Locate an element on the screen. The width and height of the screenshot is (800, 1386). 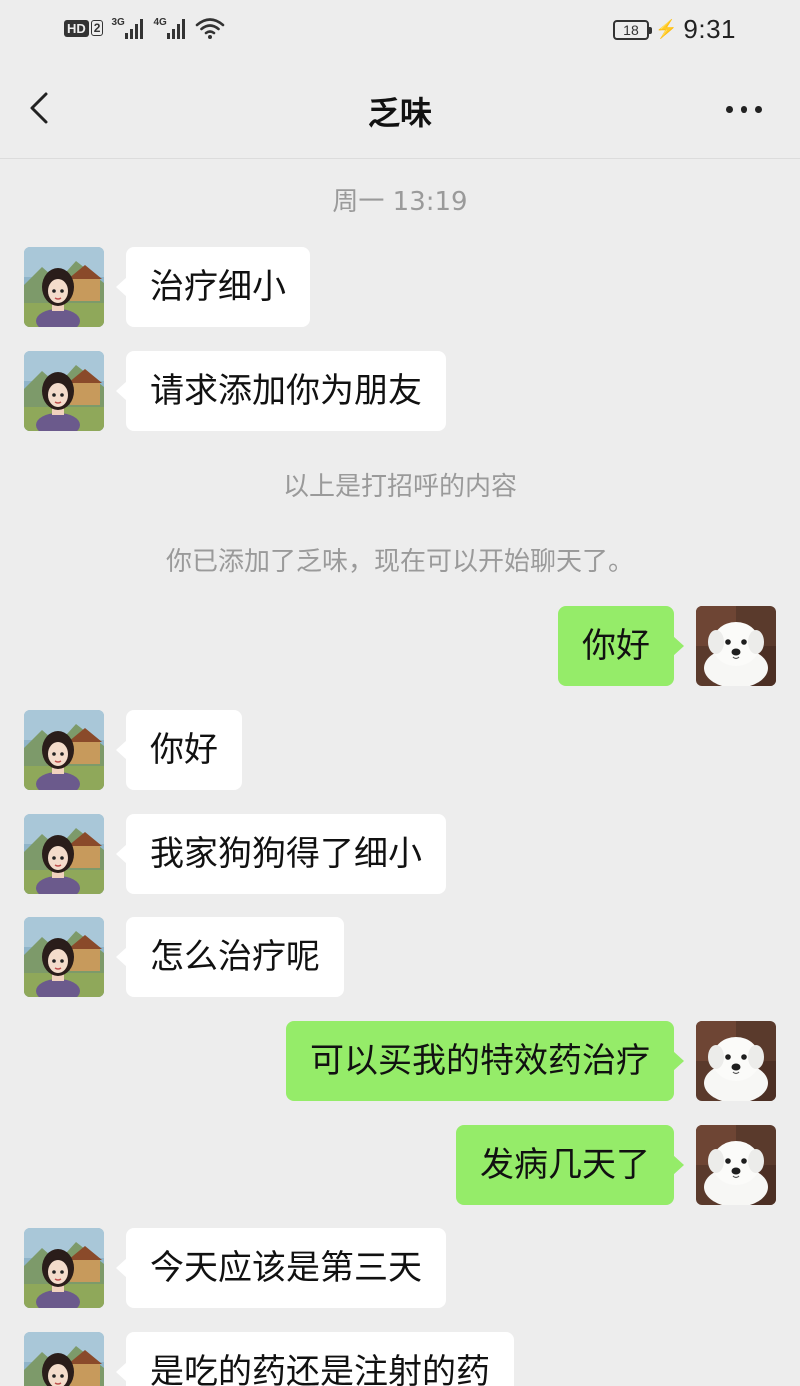
chat-title: 乏味 is located at coordinates (399, 113).